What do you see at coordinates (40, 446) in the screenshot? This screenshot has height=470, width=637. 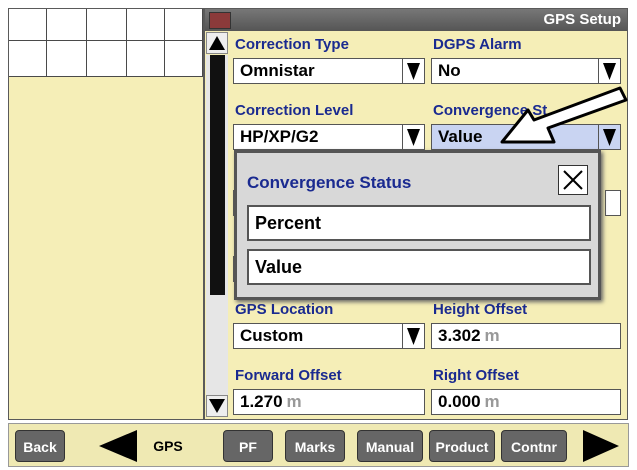 I see `back-button: Back` at bounding box center [40, 446].